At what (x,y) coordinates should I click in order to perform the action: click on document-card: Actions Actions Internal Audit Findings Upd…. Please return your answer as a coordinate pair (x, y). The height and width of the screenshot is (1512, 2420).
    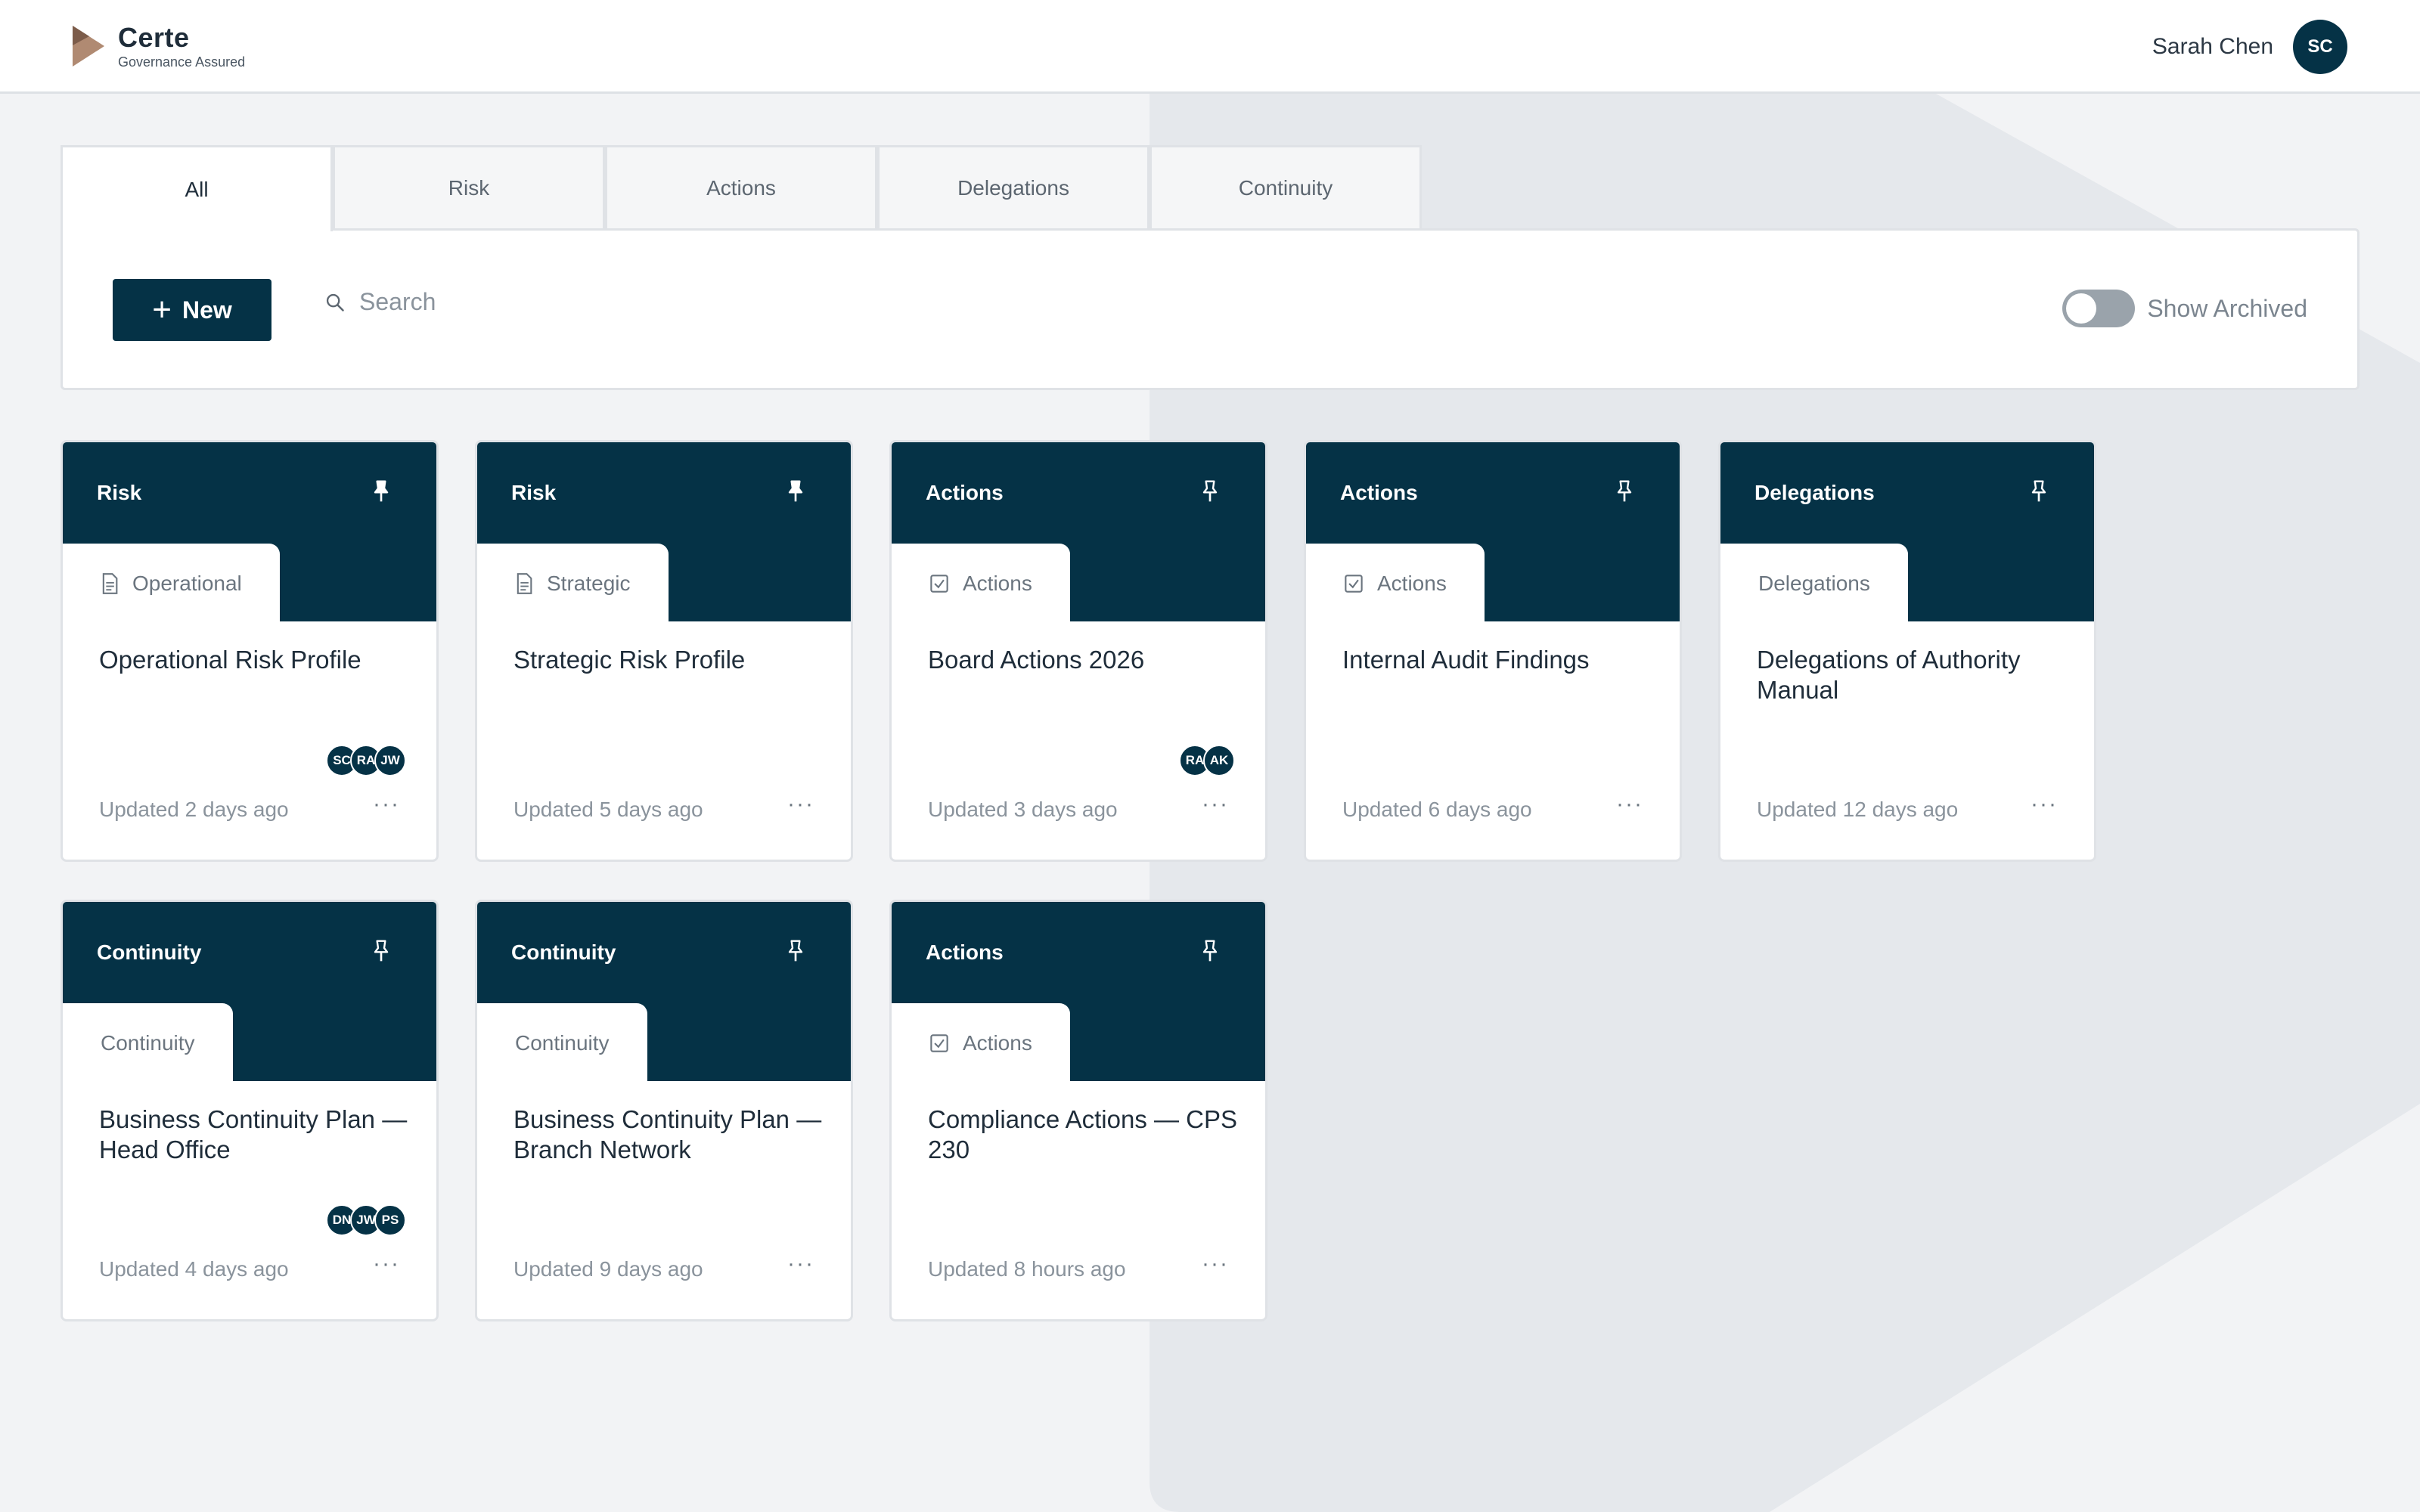
    Looking at the image, I should click on (1493, 651).